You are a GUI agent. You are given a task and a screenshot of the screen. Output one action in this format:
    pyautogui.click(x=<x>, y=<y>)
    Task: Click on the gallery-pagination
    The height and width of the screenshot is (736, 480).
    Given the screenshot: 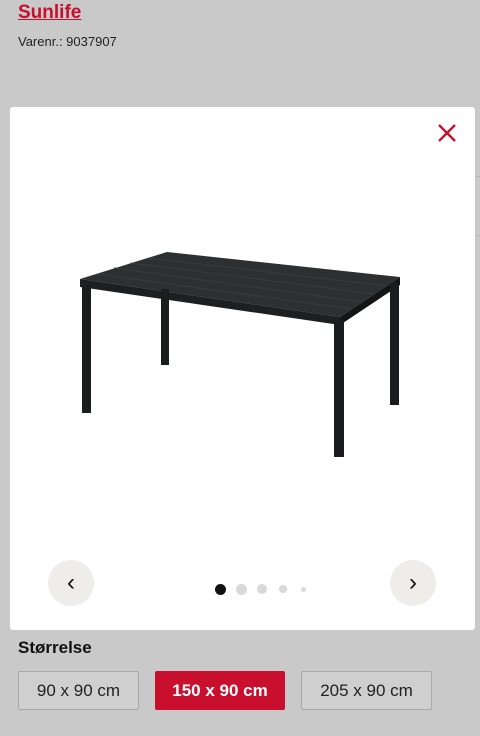 What is the action you would take?
    pyautogui.click(x=260, y=589)
    